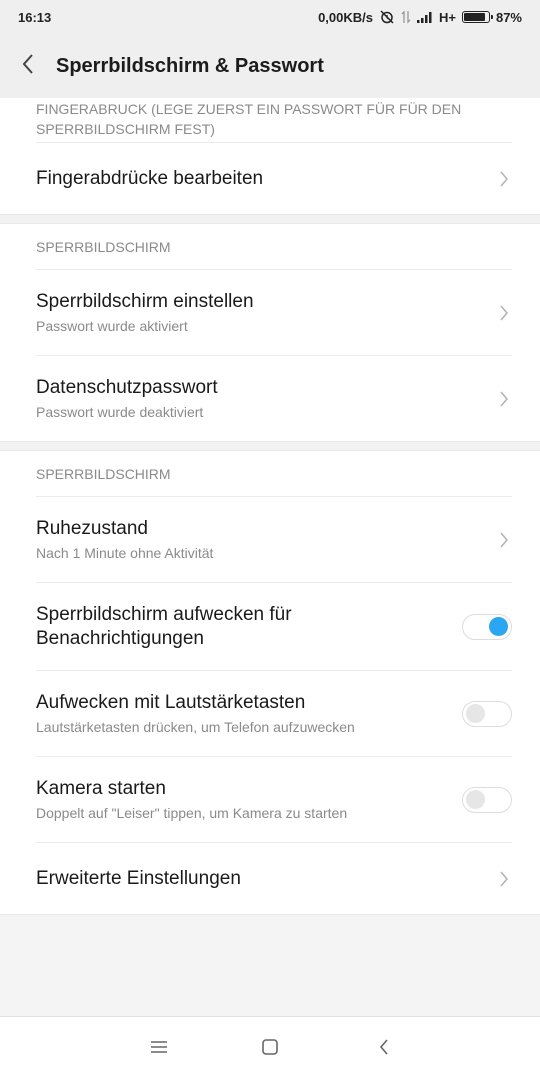 This screenshot has width=540, height=1080. What do you see at coordinates (474, 17) in the screenshot?
I see `battery-fill` at bounding box center [474, 17].